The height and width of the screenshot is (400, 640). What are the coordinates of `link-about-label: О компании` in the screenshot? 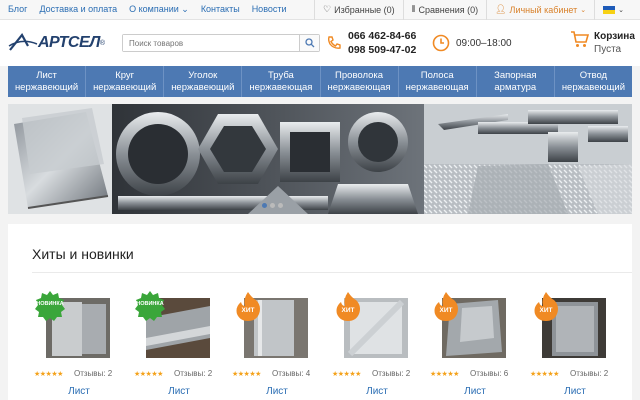 It's located at (154, 9).